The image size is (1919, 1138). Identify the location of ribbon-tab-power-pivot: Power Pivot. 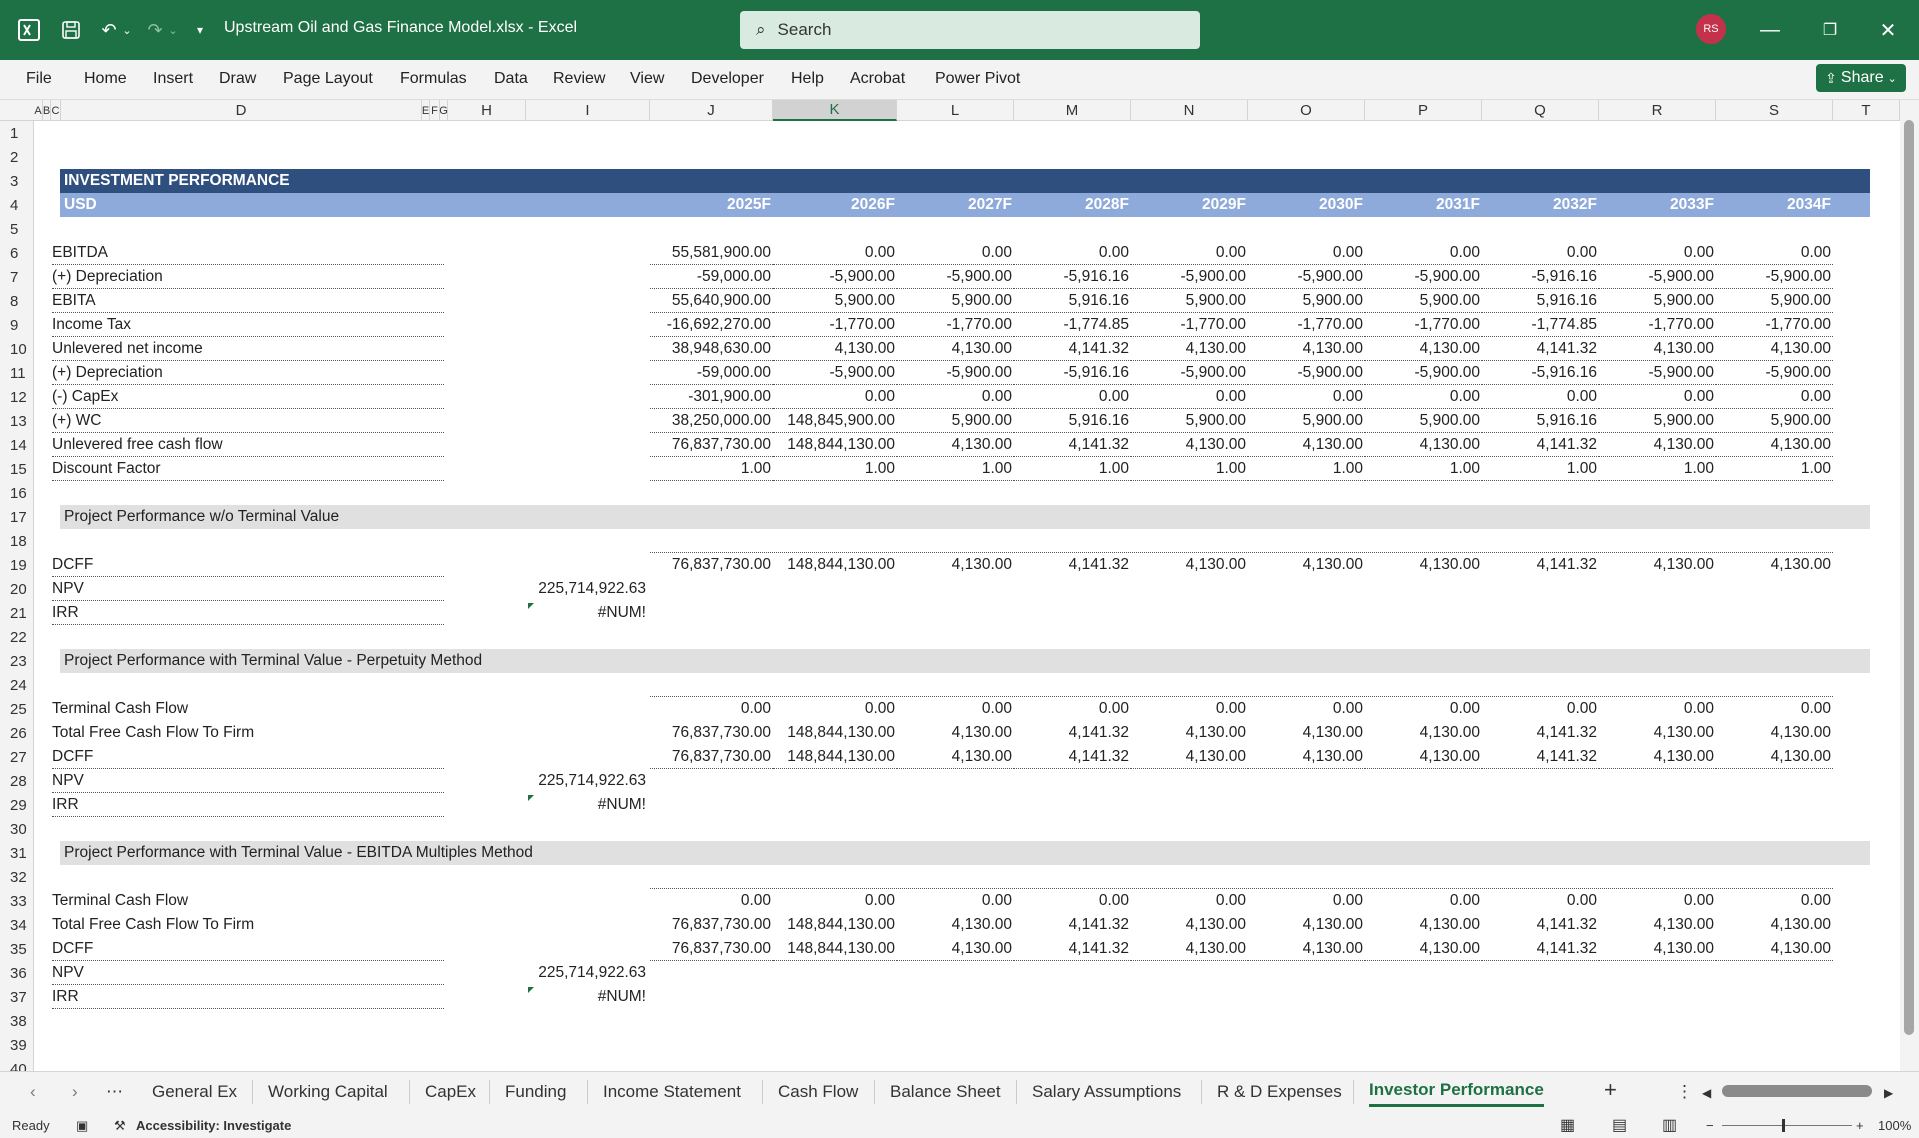
(977, 79).